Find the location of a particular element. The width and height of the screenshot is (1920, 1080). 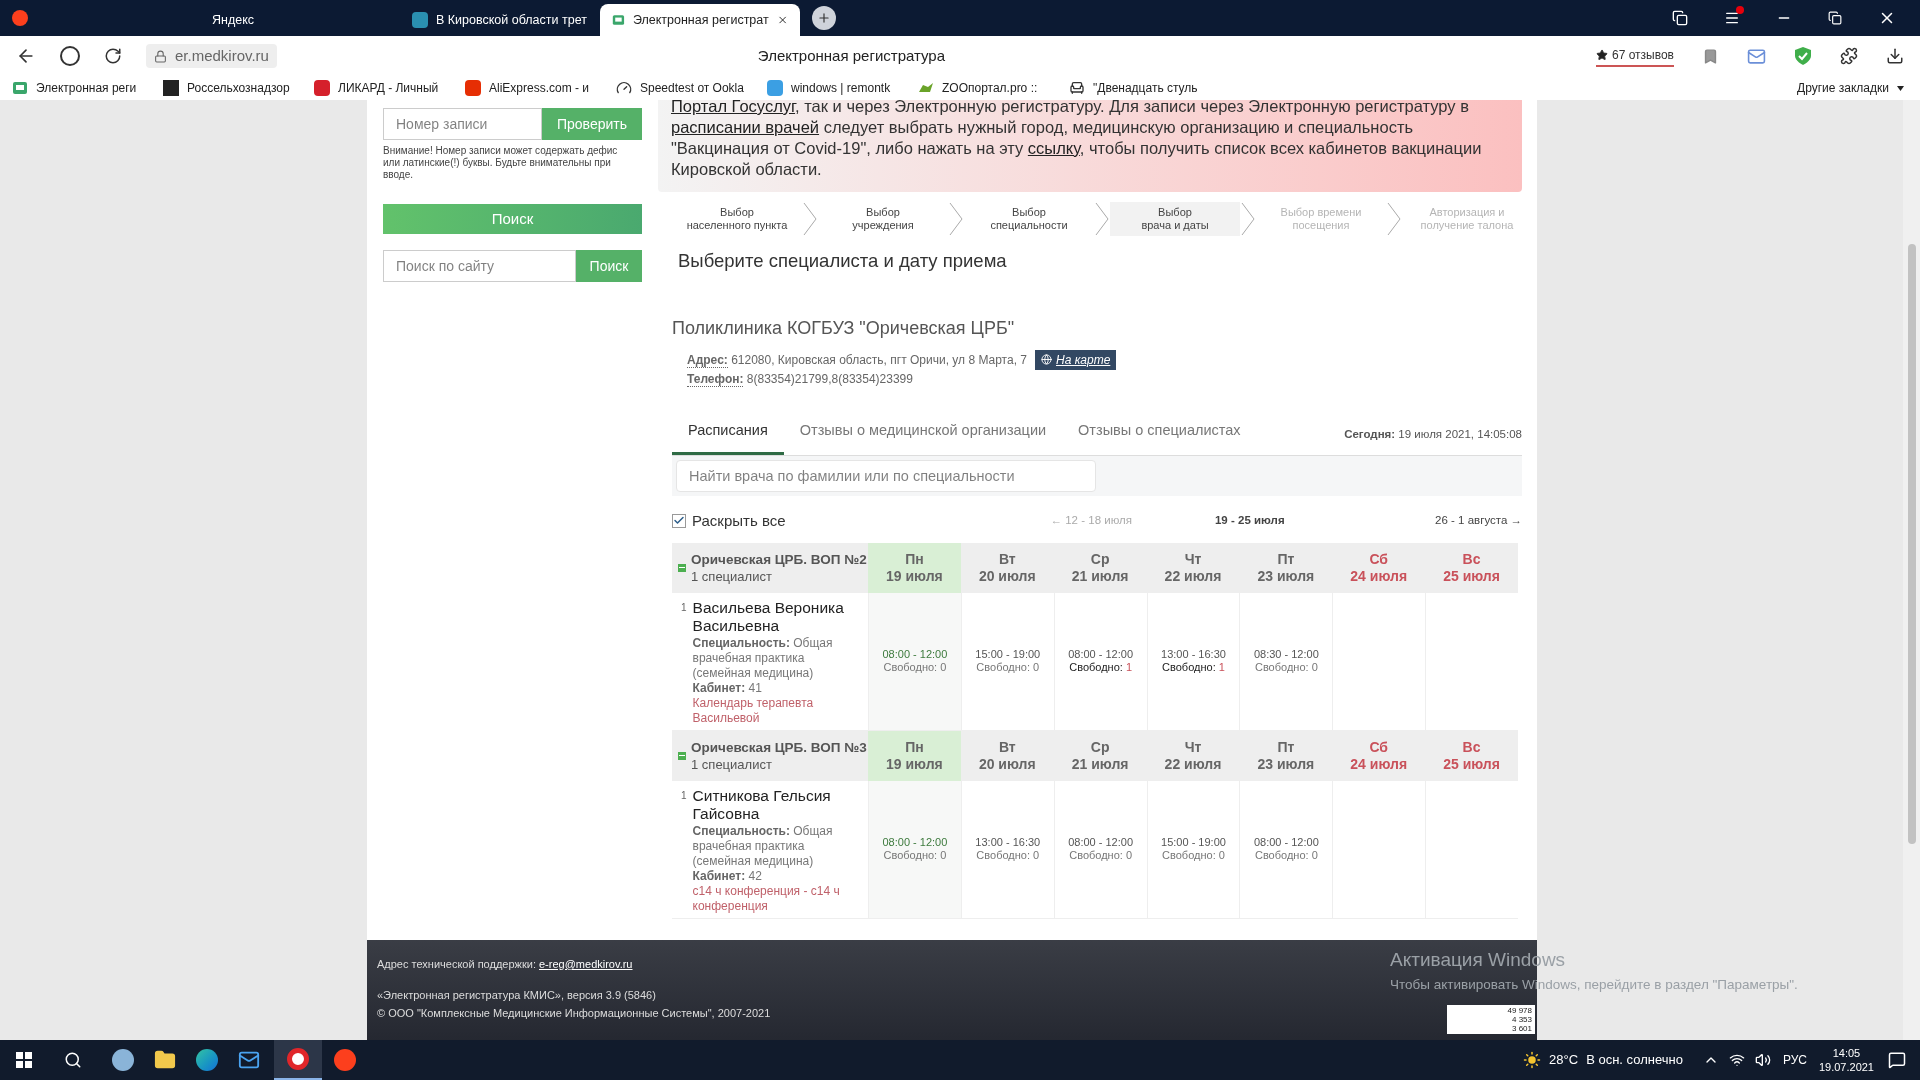

shield-icon is located at coordinates (1803, 56).